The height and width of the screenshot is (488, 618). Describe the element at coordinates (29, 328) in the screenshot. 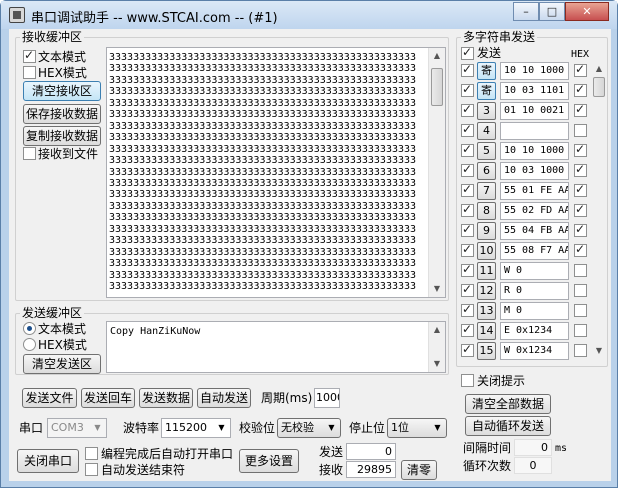

I see `send-text-mode-radio` at that location.